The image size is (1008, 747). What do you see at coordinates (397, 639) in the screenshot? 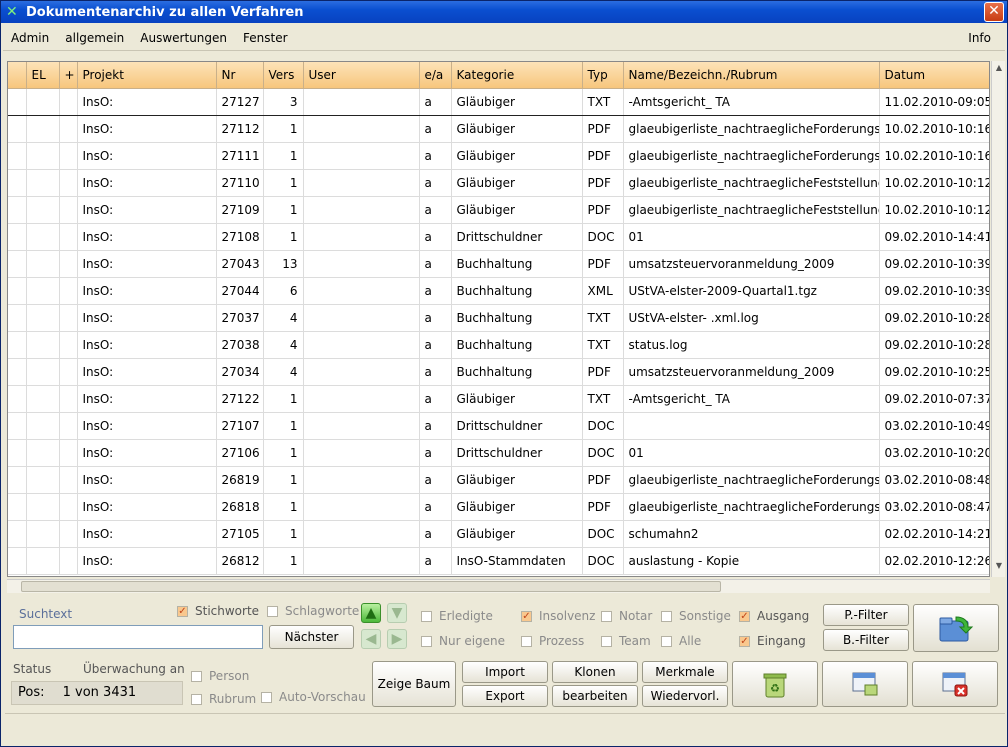
I see `arrow-right-icon: ▶` at bounding box center [397, 639].